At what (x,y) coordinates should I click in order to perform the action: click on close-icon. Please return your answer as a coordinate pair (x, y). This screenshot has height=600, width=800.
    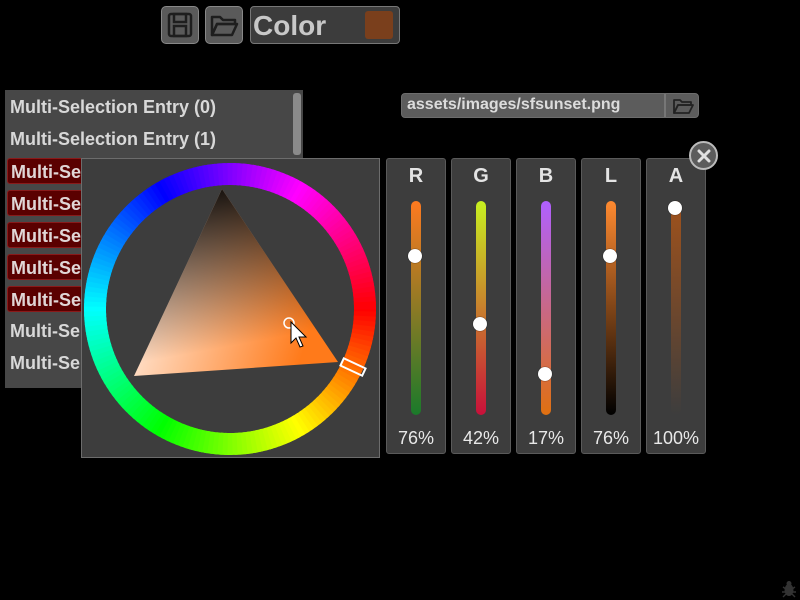
    Looking at the image, I should click on (703, 155).